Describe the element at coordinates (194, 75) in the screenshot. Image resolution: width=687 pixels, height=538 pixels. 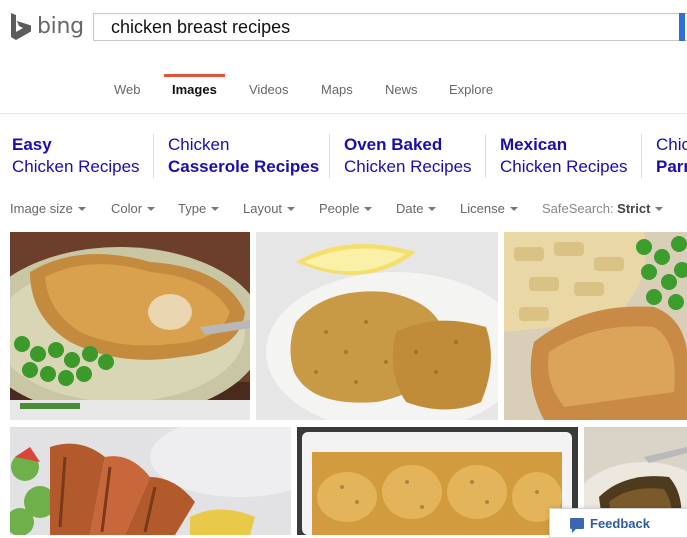
I see `active-tab-indicator` at that location.